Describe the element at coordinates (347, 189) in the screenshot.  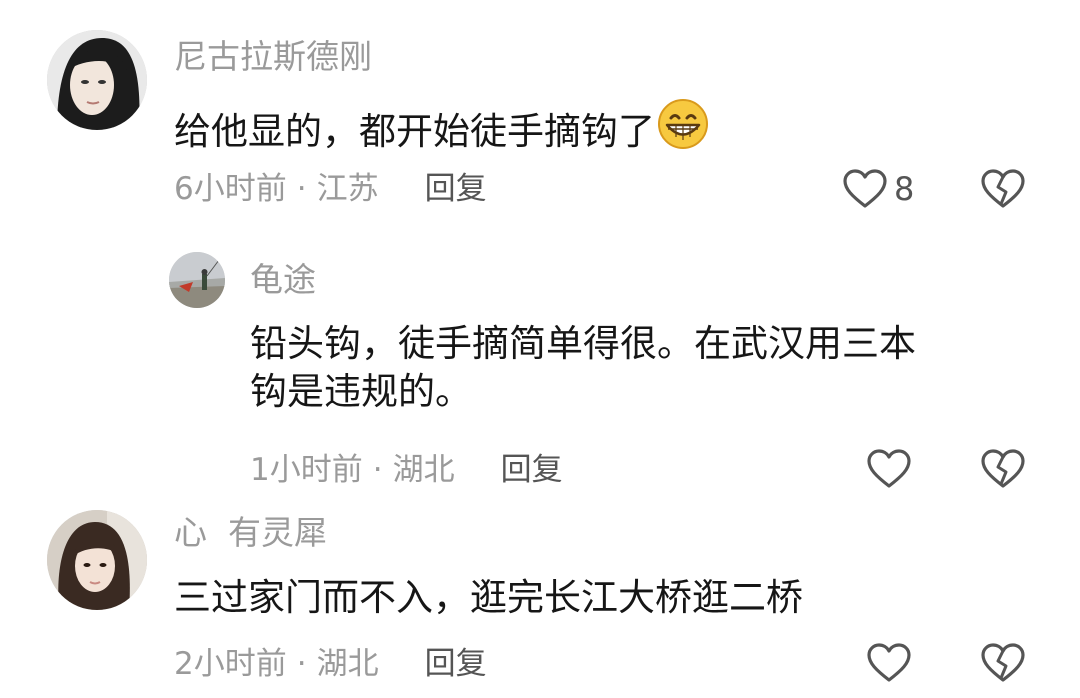
I see `location: 江苏` at that location.